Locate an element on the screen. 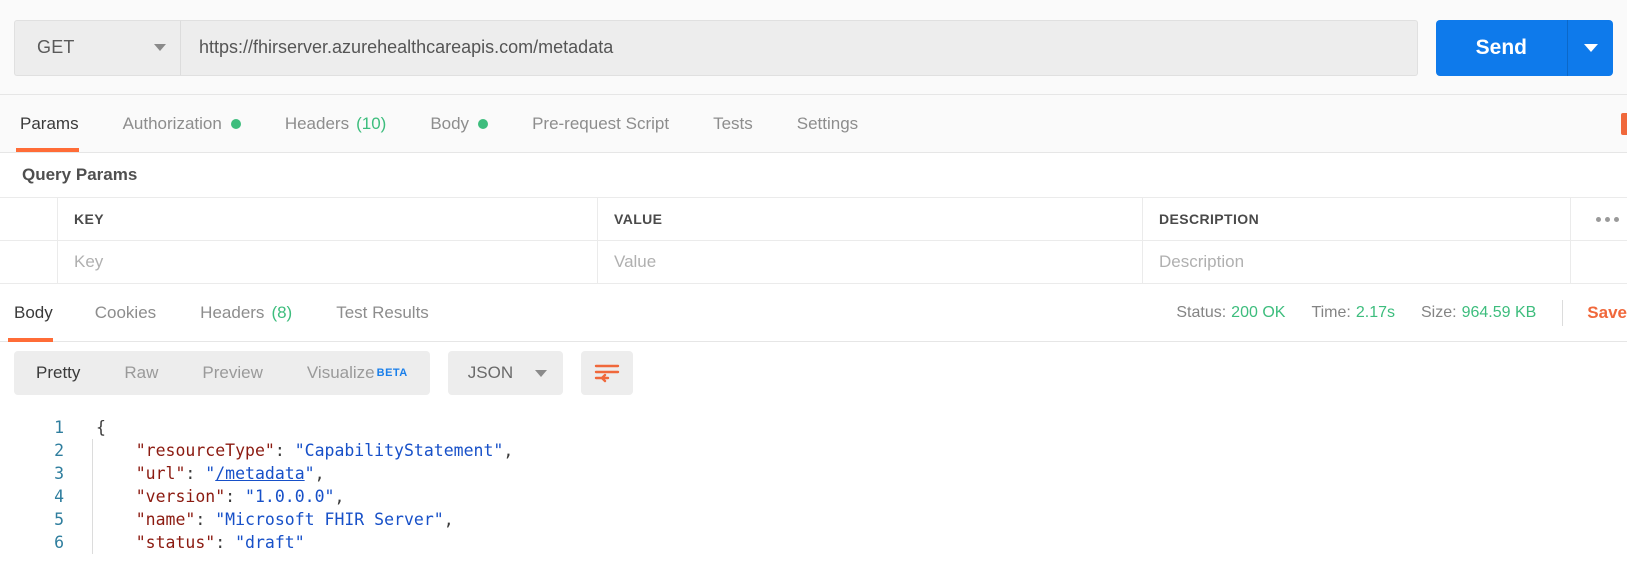 The height and width of the screenshot is (567, 1627). view-mode-preview: Preview is located at coordinates (232, 373).